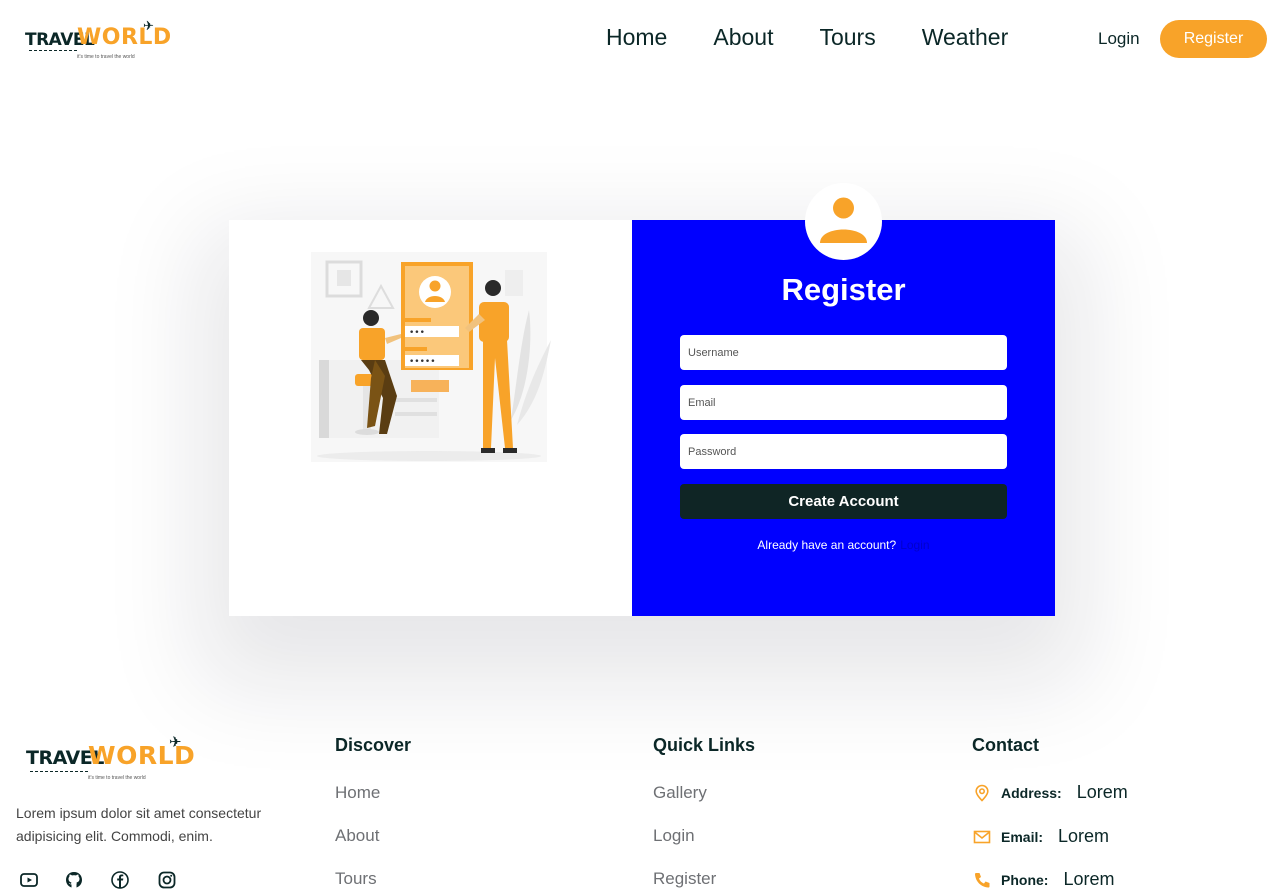  I want to click on main-nav: Home About Tours Weather, so click(830, 37).